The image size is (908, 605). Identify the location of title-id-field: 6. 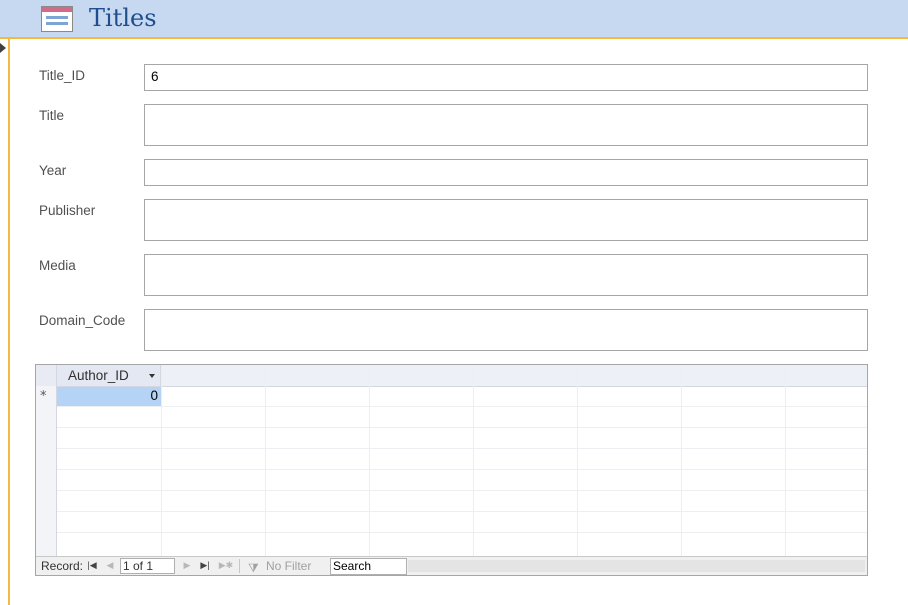
(506, 77).